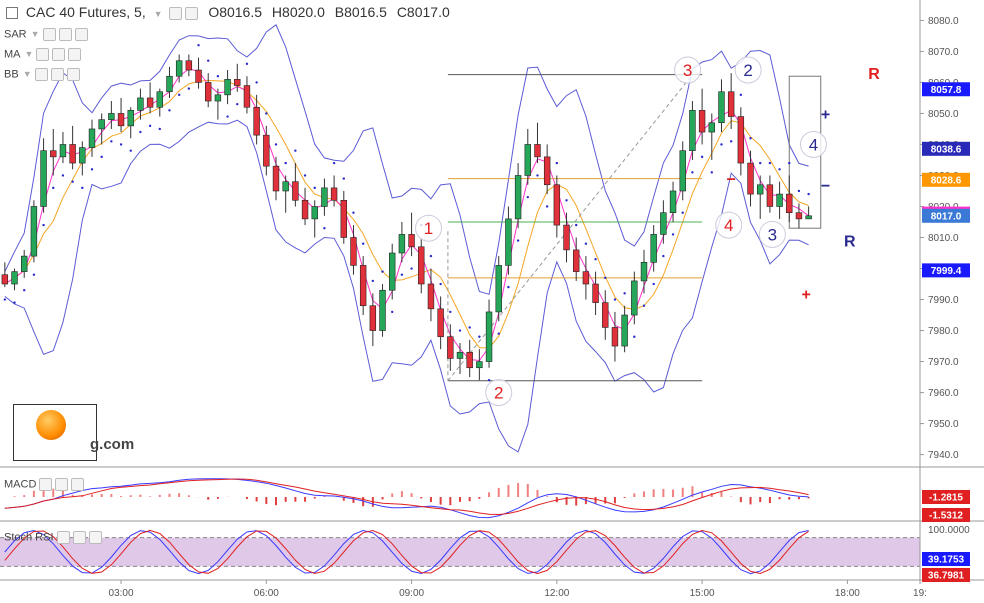  I want to click on wave-marker: −, so click(730, 180).